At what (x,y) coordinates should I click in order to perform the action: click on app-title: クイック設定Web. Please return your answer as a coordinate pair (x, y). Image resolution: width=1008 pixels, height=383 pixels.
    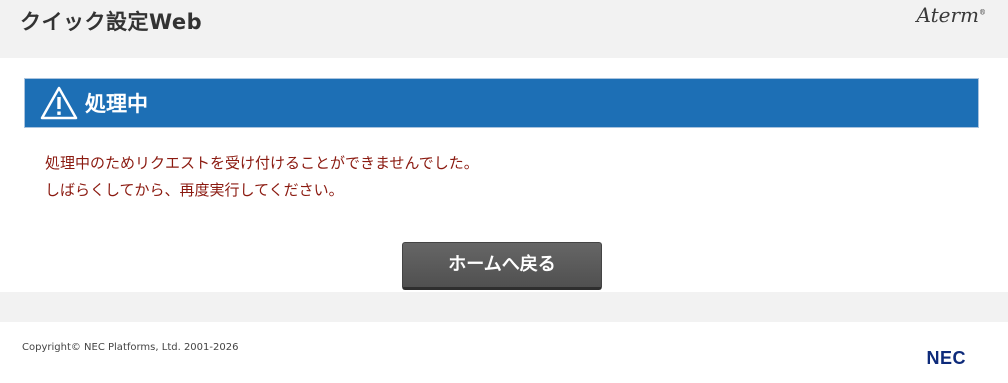
    Looking at the image, I should click on (111, 22).